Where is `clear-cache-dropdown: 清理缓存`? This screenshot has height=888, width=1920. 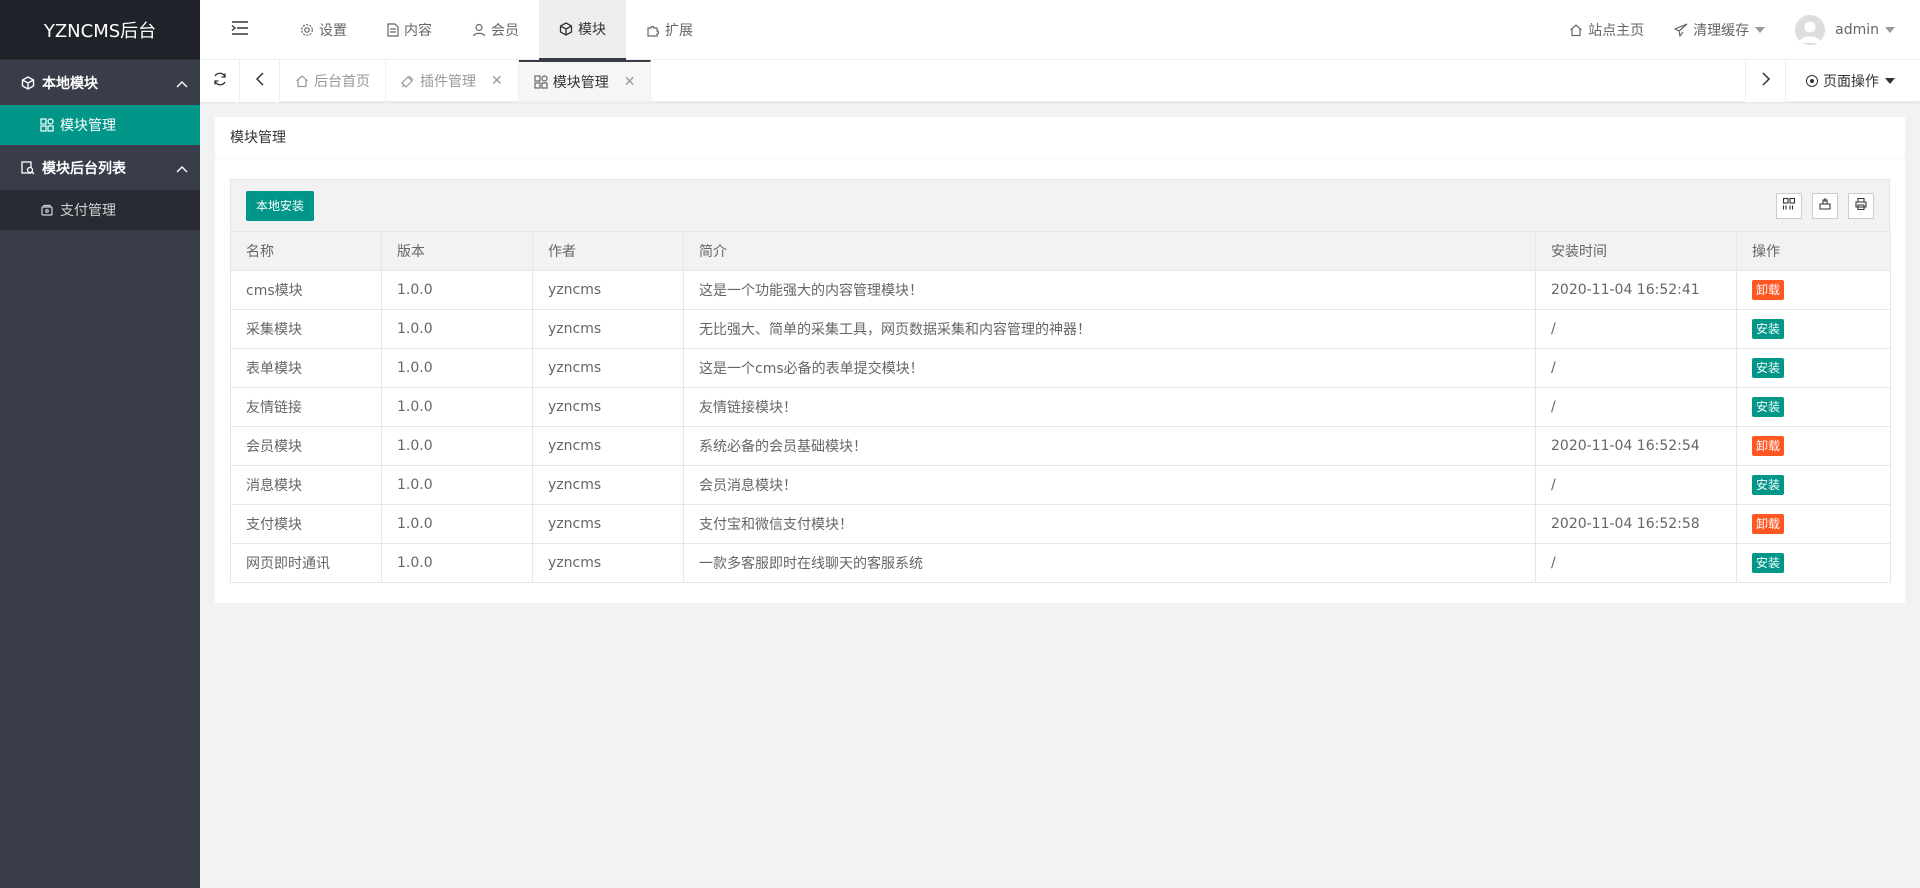
clear-cache-dropdown: 清理缓存 is located at coordinates (1719, 30).